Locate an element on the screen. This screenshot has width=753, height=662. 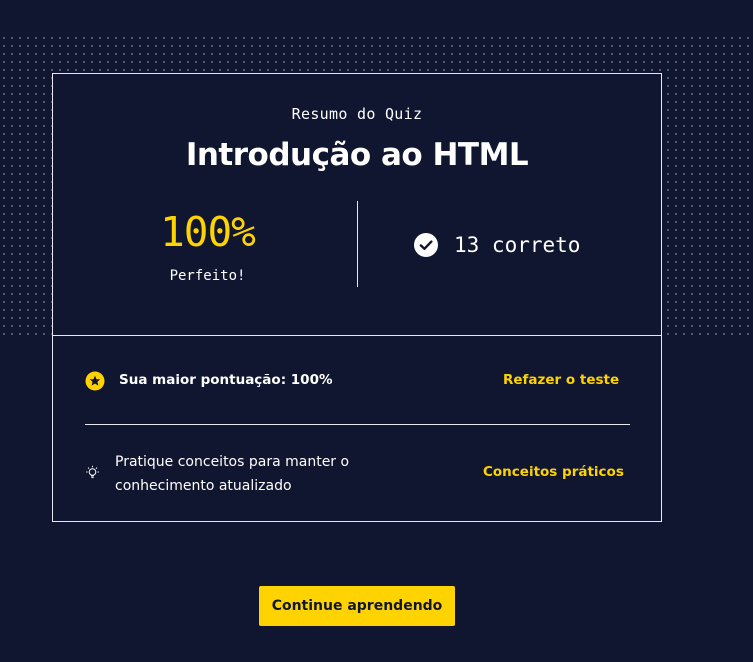
lightbulb-icon is located at coordinates (92, 472).